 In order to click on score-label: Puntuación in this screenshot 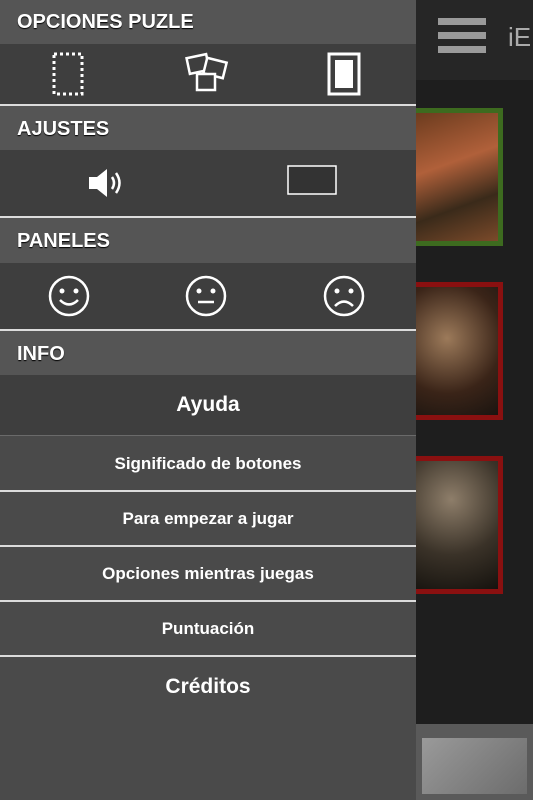, I will do `click(208, 628)`.